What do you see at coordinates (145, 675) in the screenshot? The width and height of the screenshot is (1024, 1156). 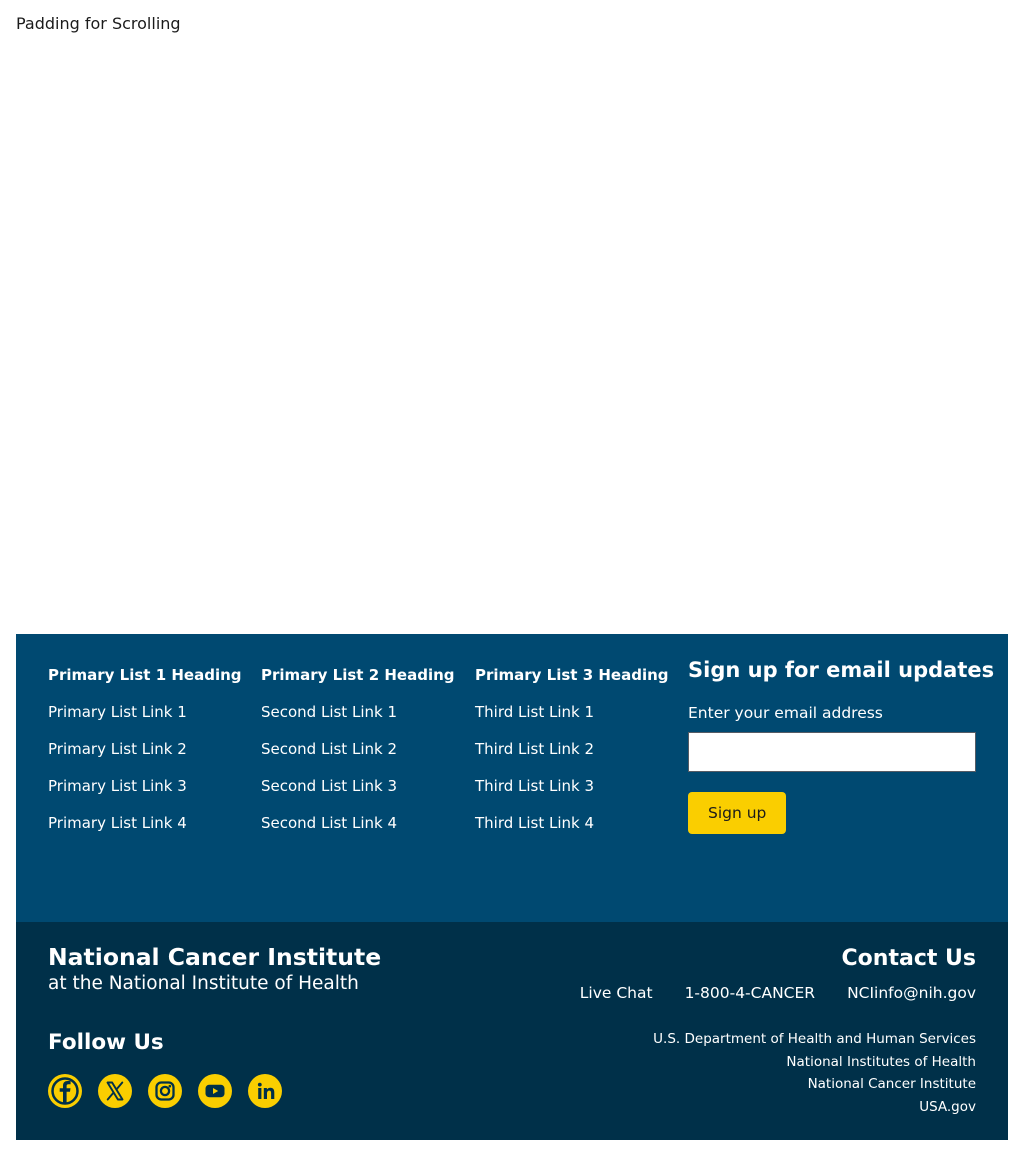 I see `footer-list-heading: Primary List 1 Heading` at bounding box center [145, 675].